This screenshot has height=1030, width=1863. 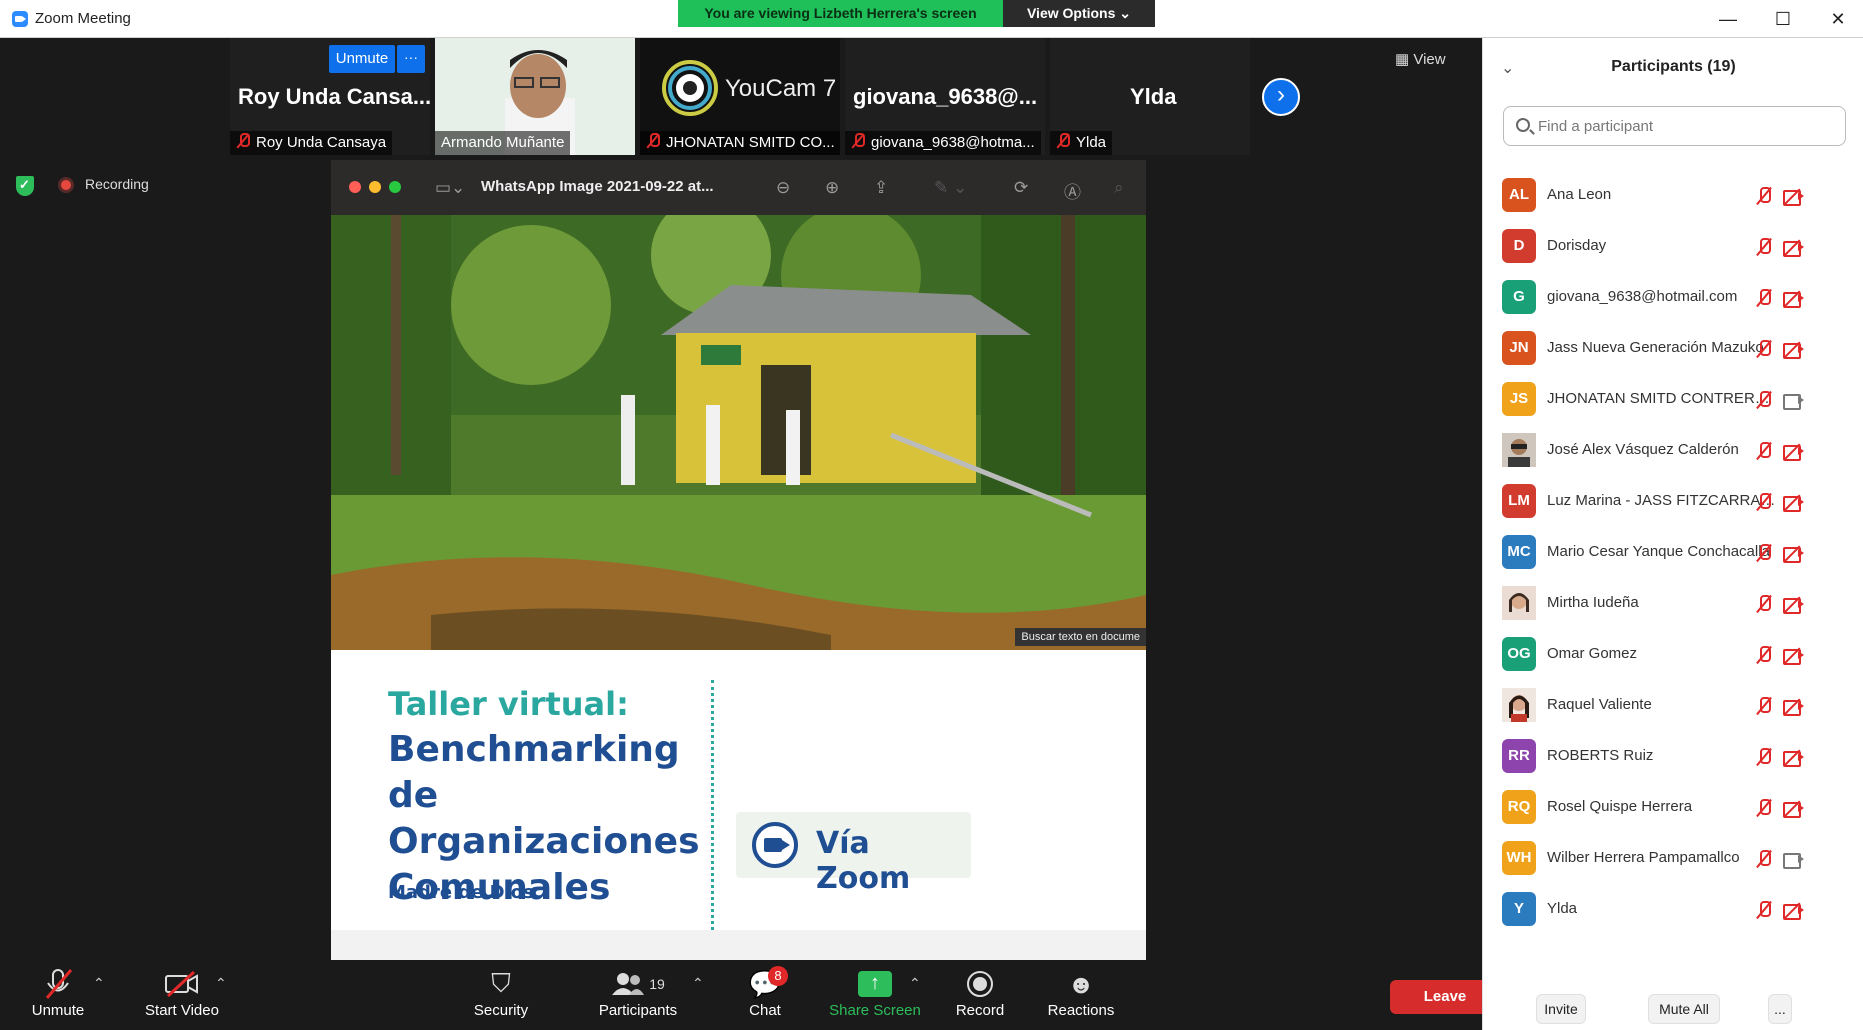 I want to click on close-button: ✕, so click(x=1838, y=19).